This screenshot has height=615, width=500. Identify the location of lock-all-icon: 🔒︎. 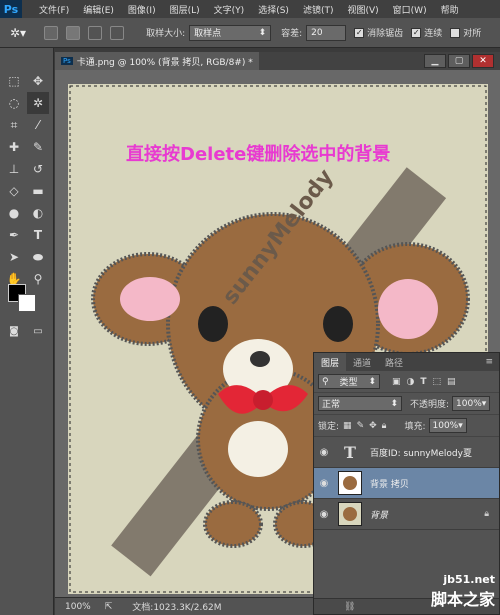
(384, 426).